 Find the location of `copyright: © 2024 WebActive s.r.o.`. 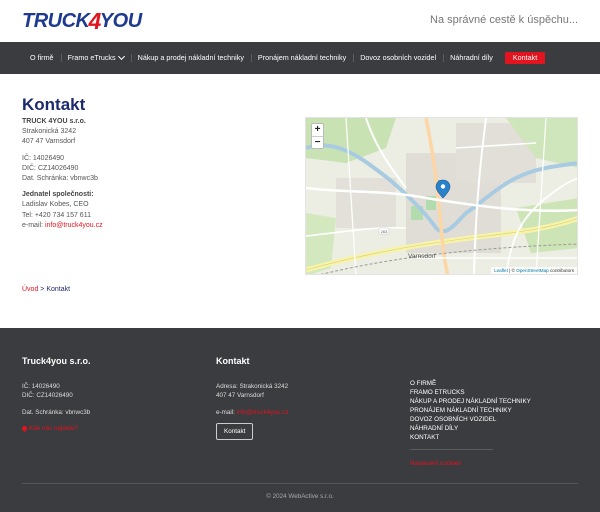

copyright: © 2024 WebActive s.r.o. is located at coordinates (300, 496).